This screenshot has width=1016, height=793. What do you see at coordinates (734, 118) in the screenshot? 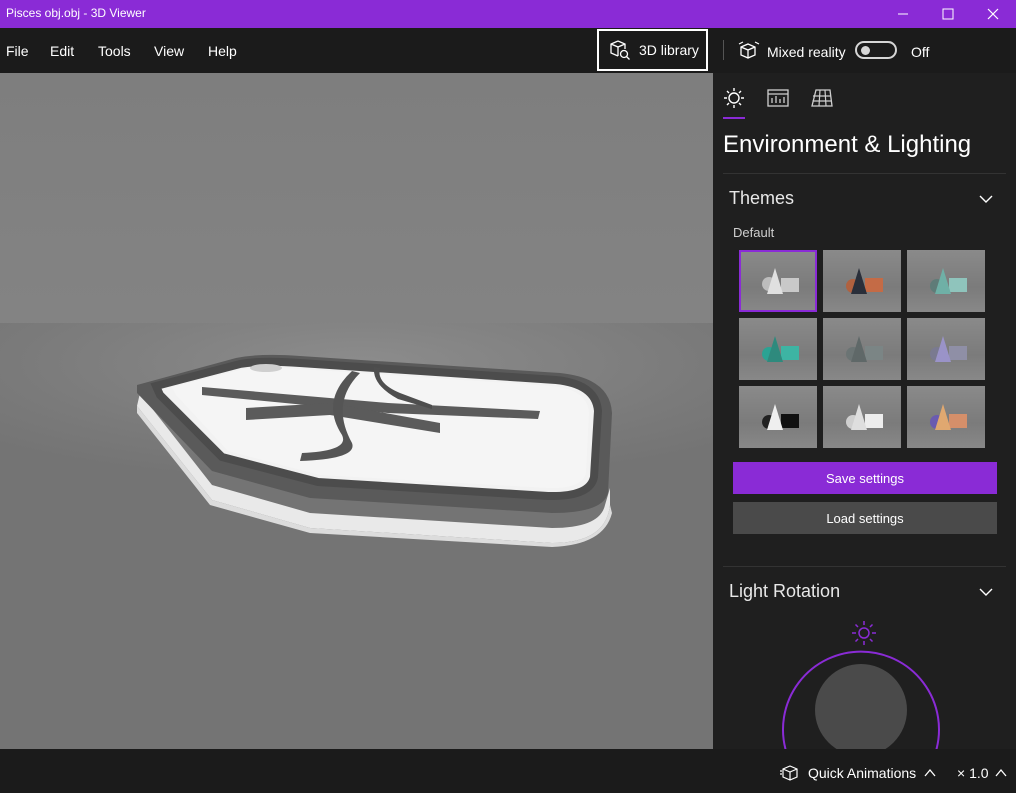
I see `active-tab-indicator` at bounding box center [734, 118].